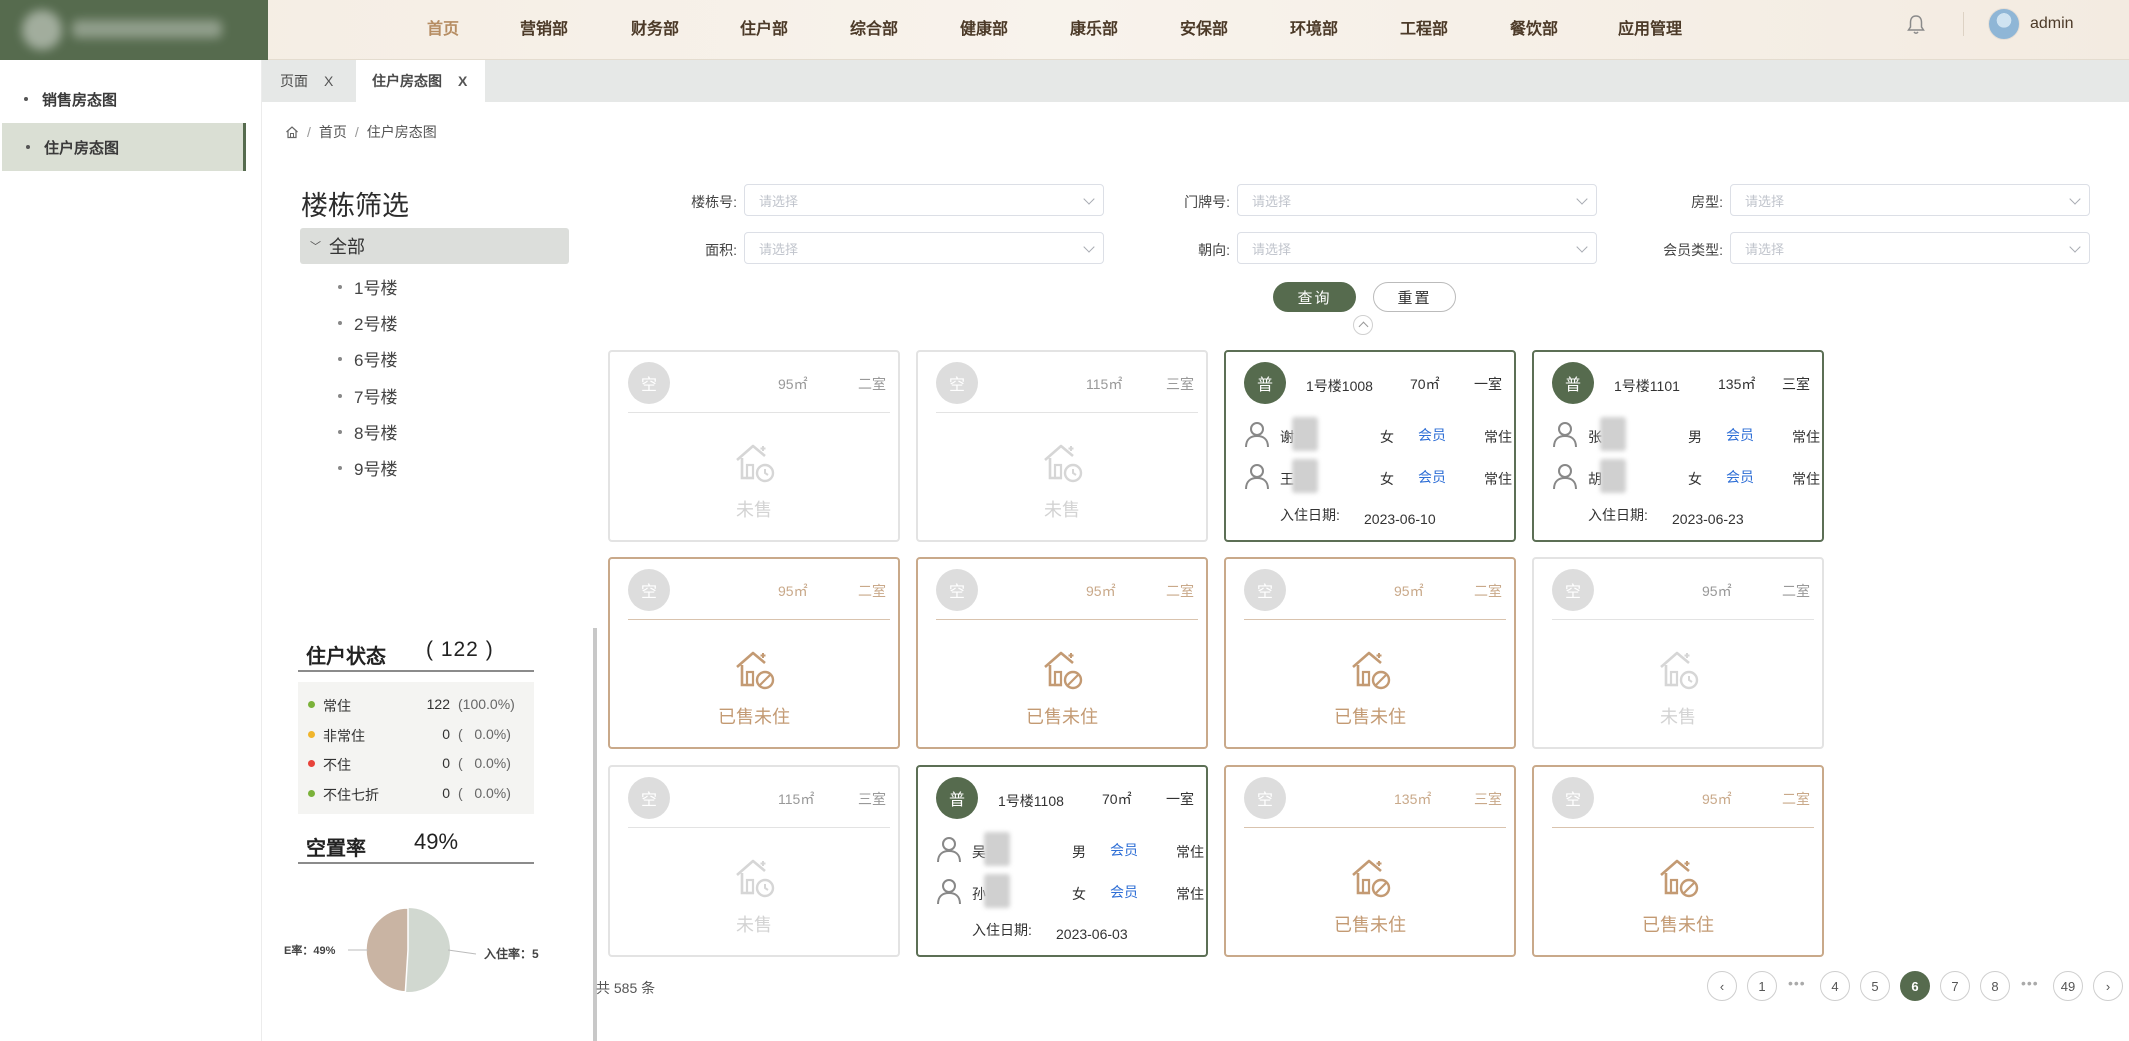 This screenshot has width=2129, height=1041. I want to click on room-card-sold-vacant: 空 135㎡ 三室 已售未住, so click(1370, 861).